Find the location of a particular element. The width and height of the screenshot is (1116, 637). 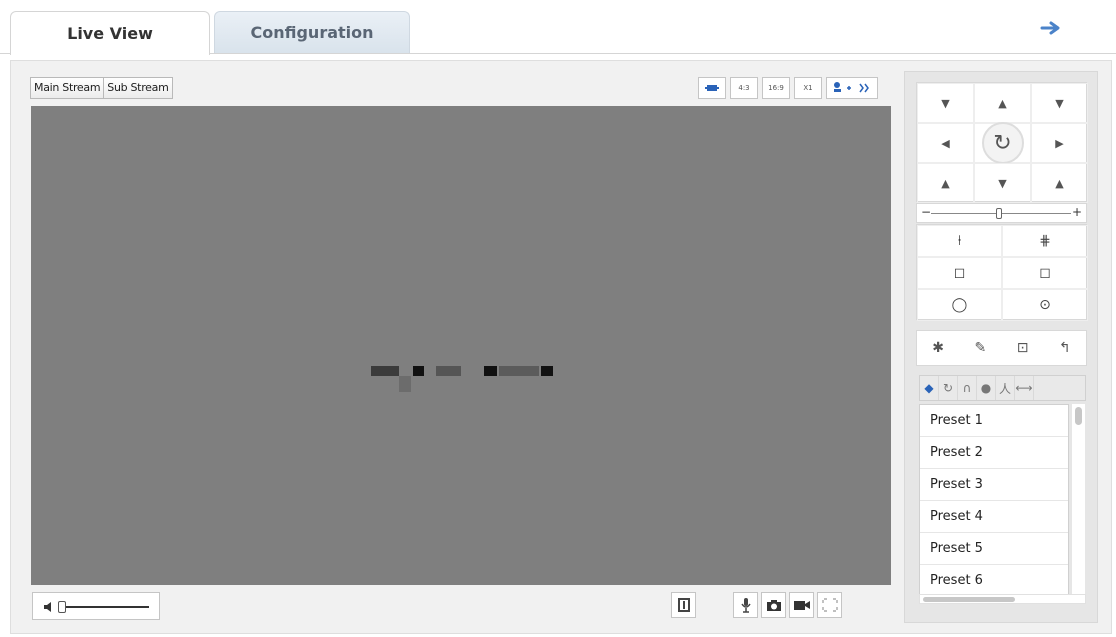

volume-knob is located at coordinates (62, 607).